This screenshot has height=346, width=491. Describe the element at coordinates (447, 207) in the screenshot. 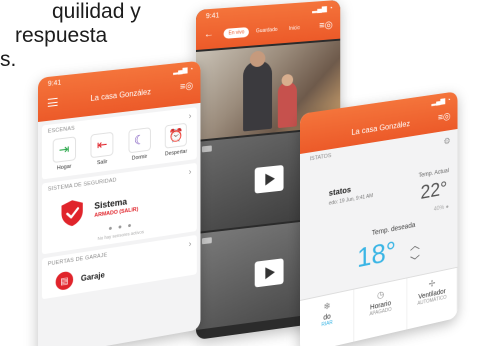

I see `water-drop-icon: ●` at that location.